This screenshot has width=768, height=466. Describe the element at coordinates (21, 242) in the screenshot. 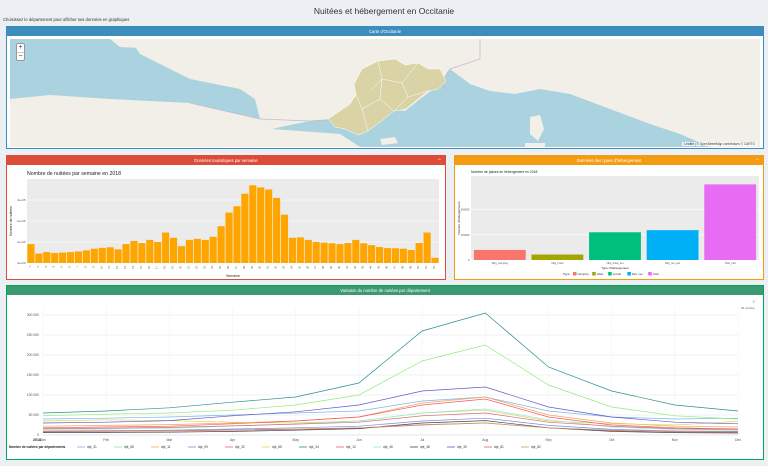

I see `y-tick-label: 1e+05` at that location.